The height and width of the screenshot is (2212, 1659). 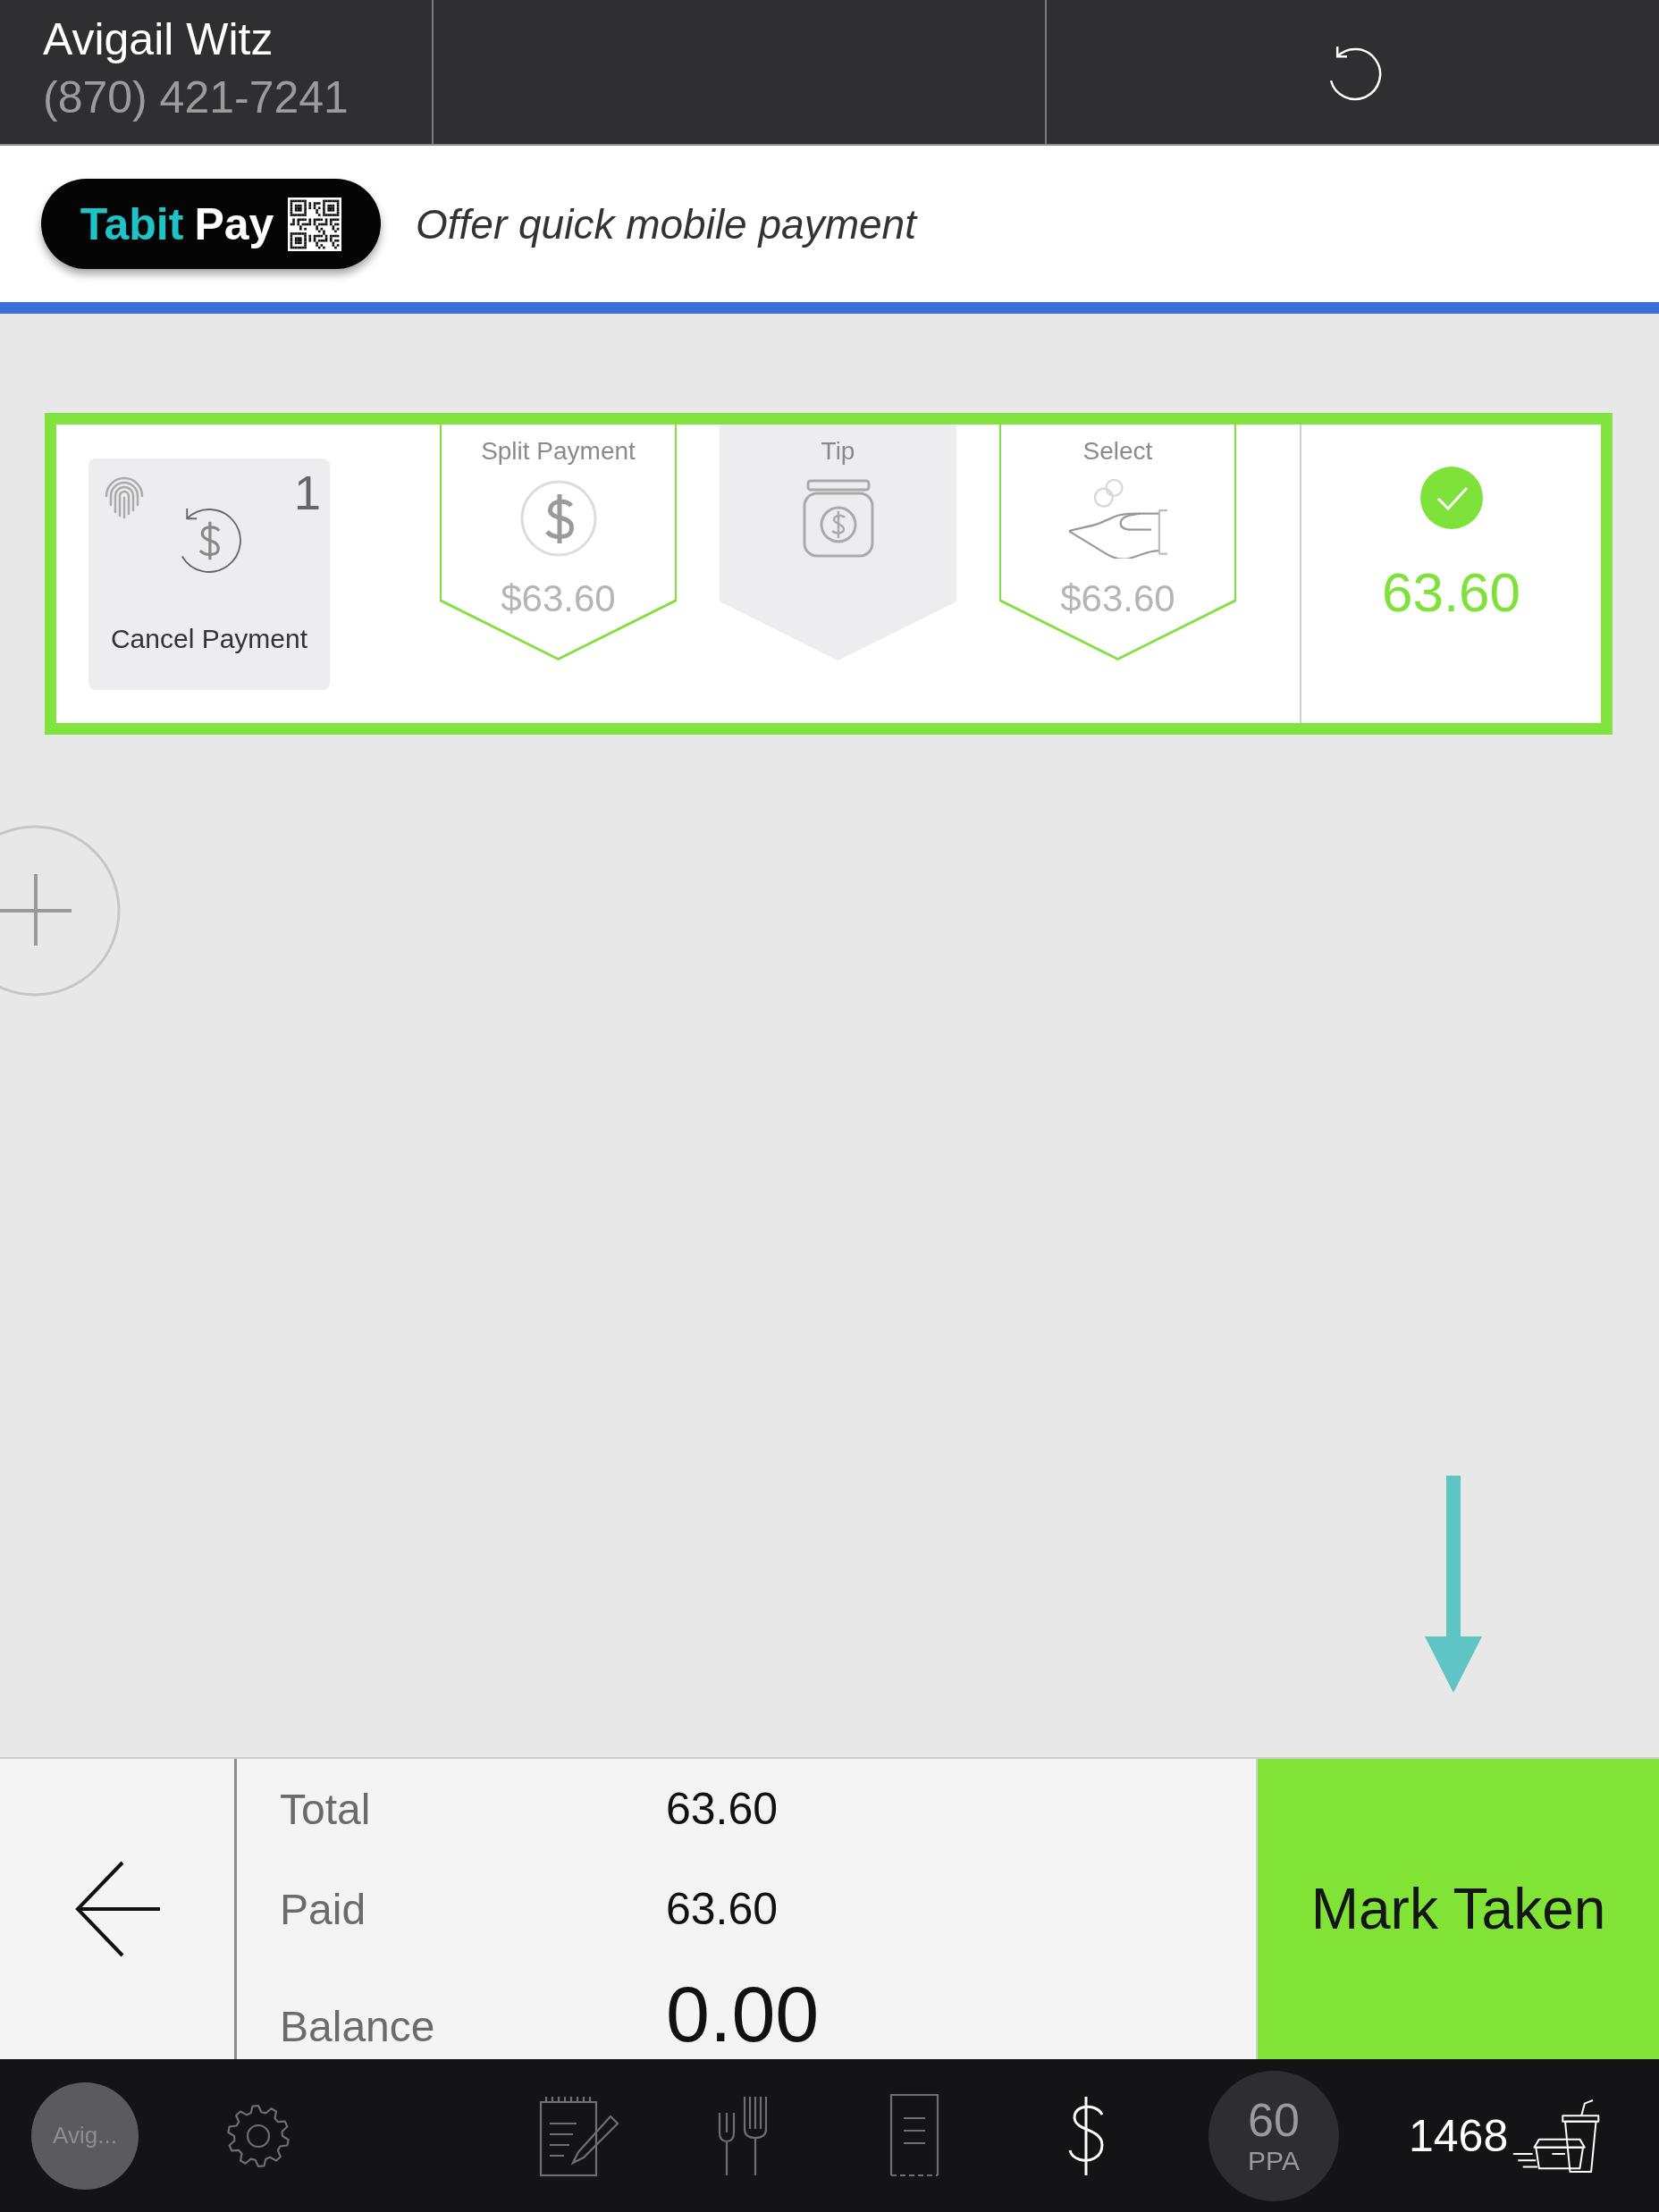 I want to click on step-tab: Split Payment $63.60, so click(x=558, y=542).